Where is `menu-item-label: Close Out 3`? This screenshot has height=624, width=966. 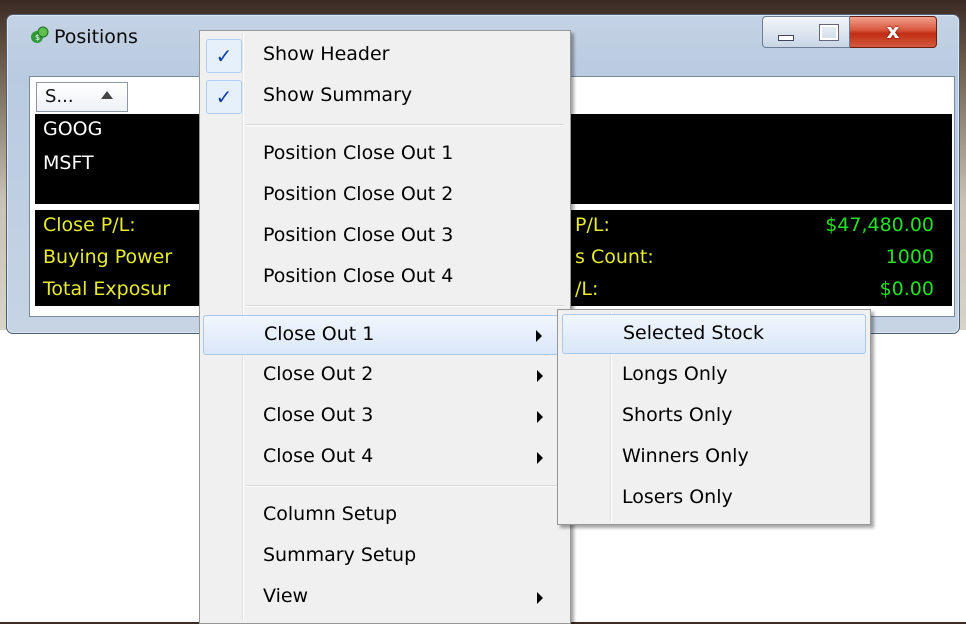
menu-item-label: Close Out 3 is located at coordinates (318, 415).